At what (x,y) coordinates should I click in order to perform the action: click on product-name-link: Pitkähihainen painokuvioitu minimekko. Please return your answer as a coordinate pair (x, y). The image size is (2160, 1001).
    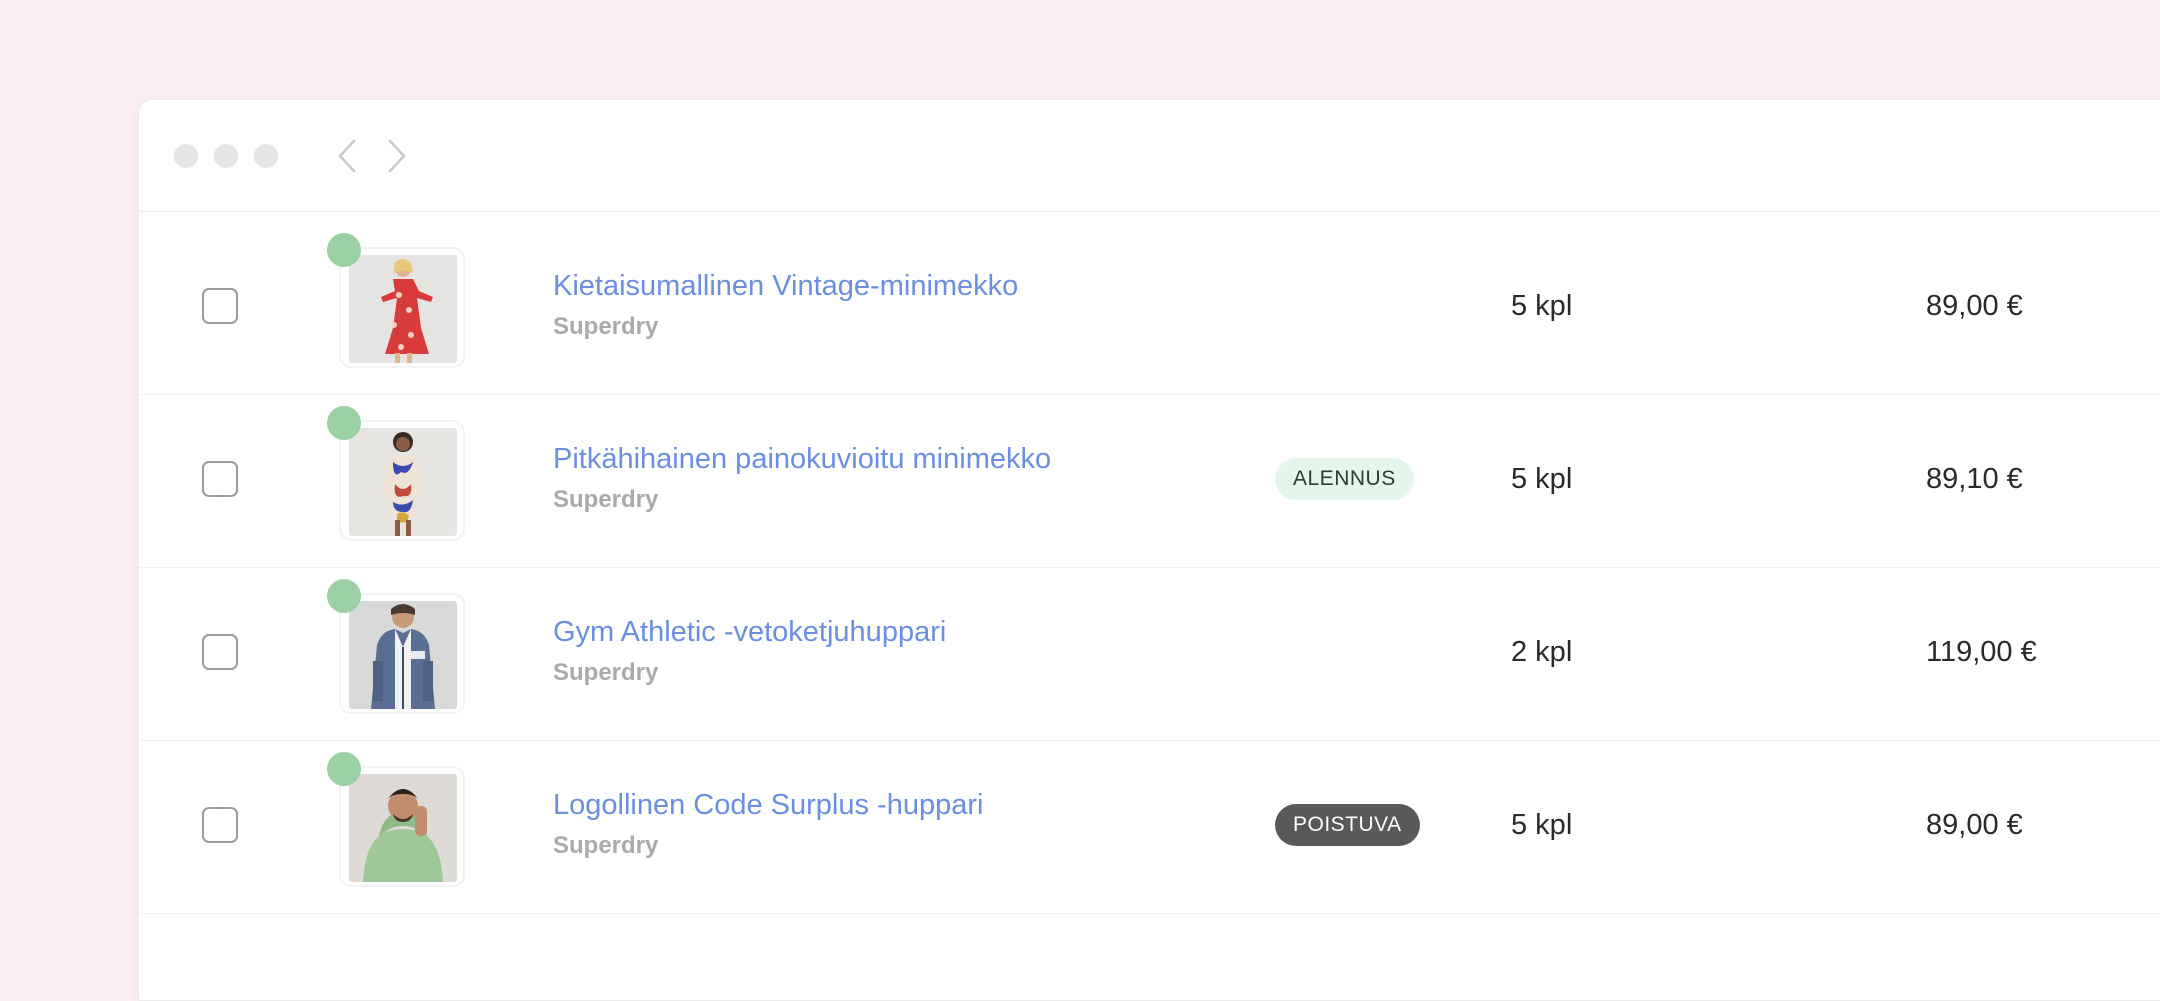
    Looking at the image, I should click on (802, 459).